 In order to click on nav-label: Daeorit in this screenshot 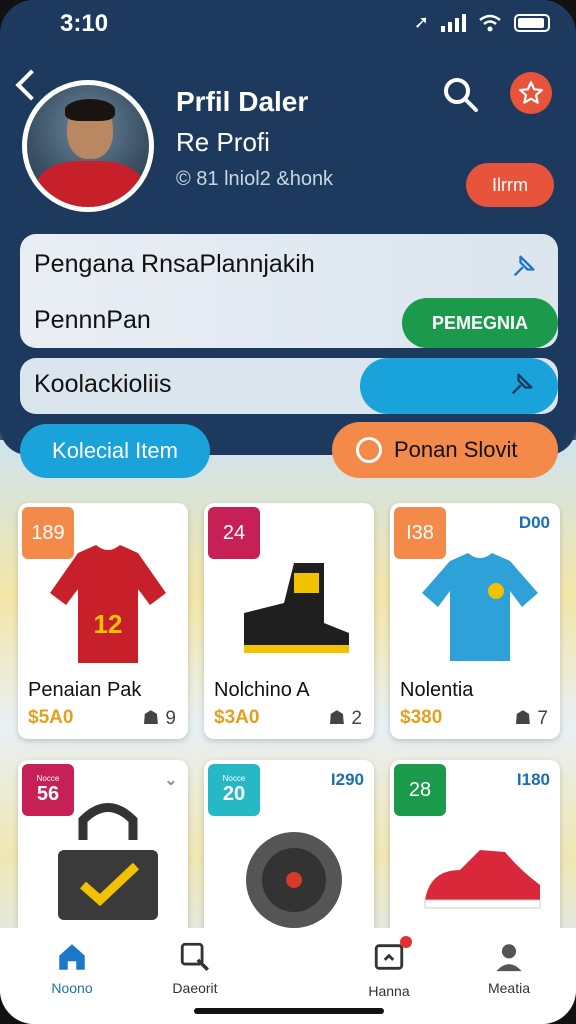, I will do `click(195, 988)`.